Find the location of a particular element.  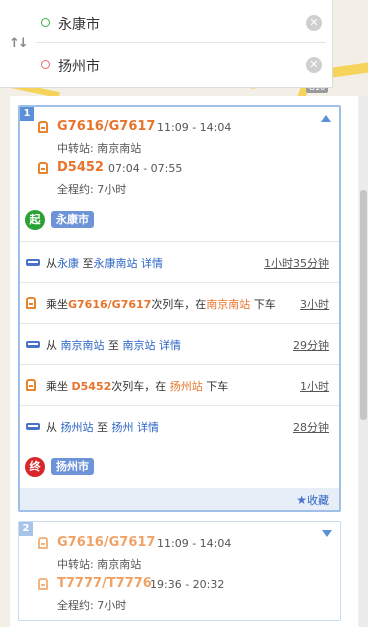

train-number: D5452 is located at coordinates (80, 167).